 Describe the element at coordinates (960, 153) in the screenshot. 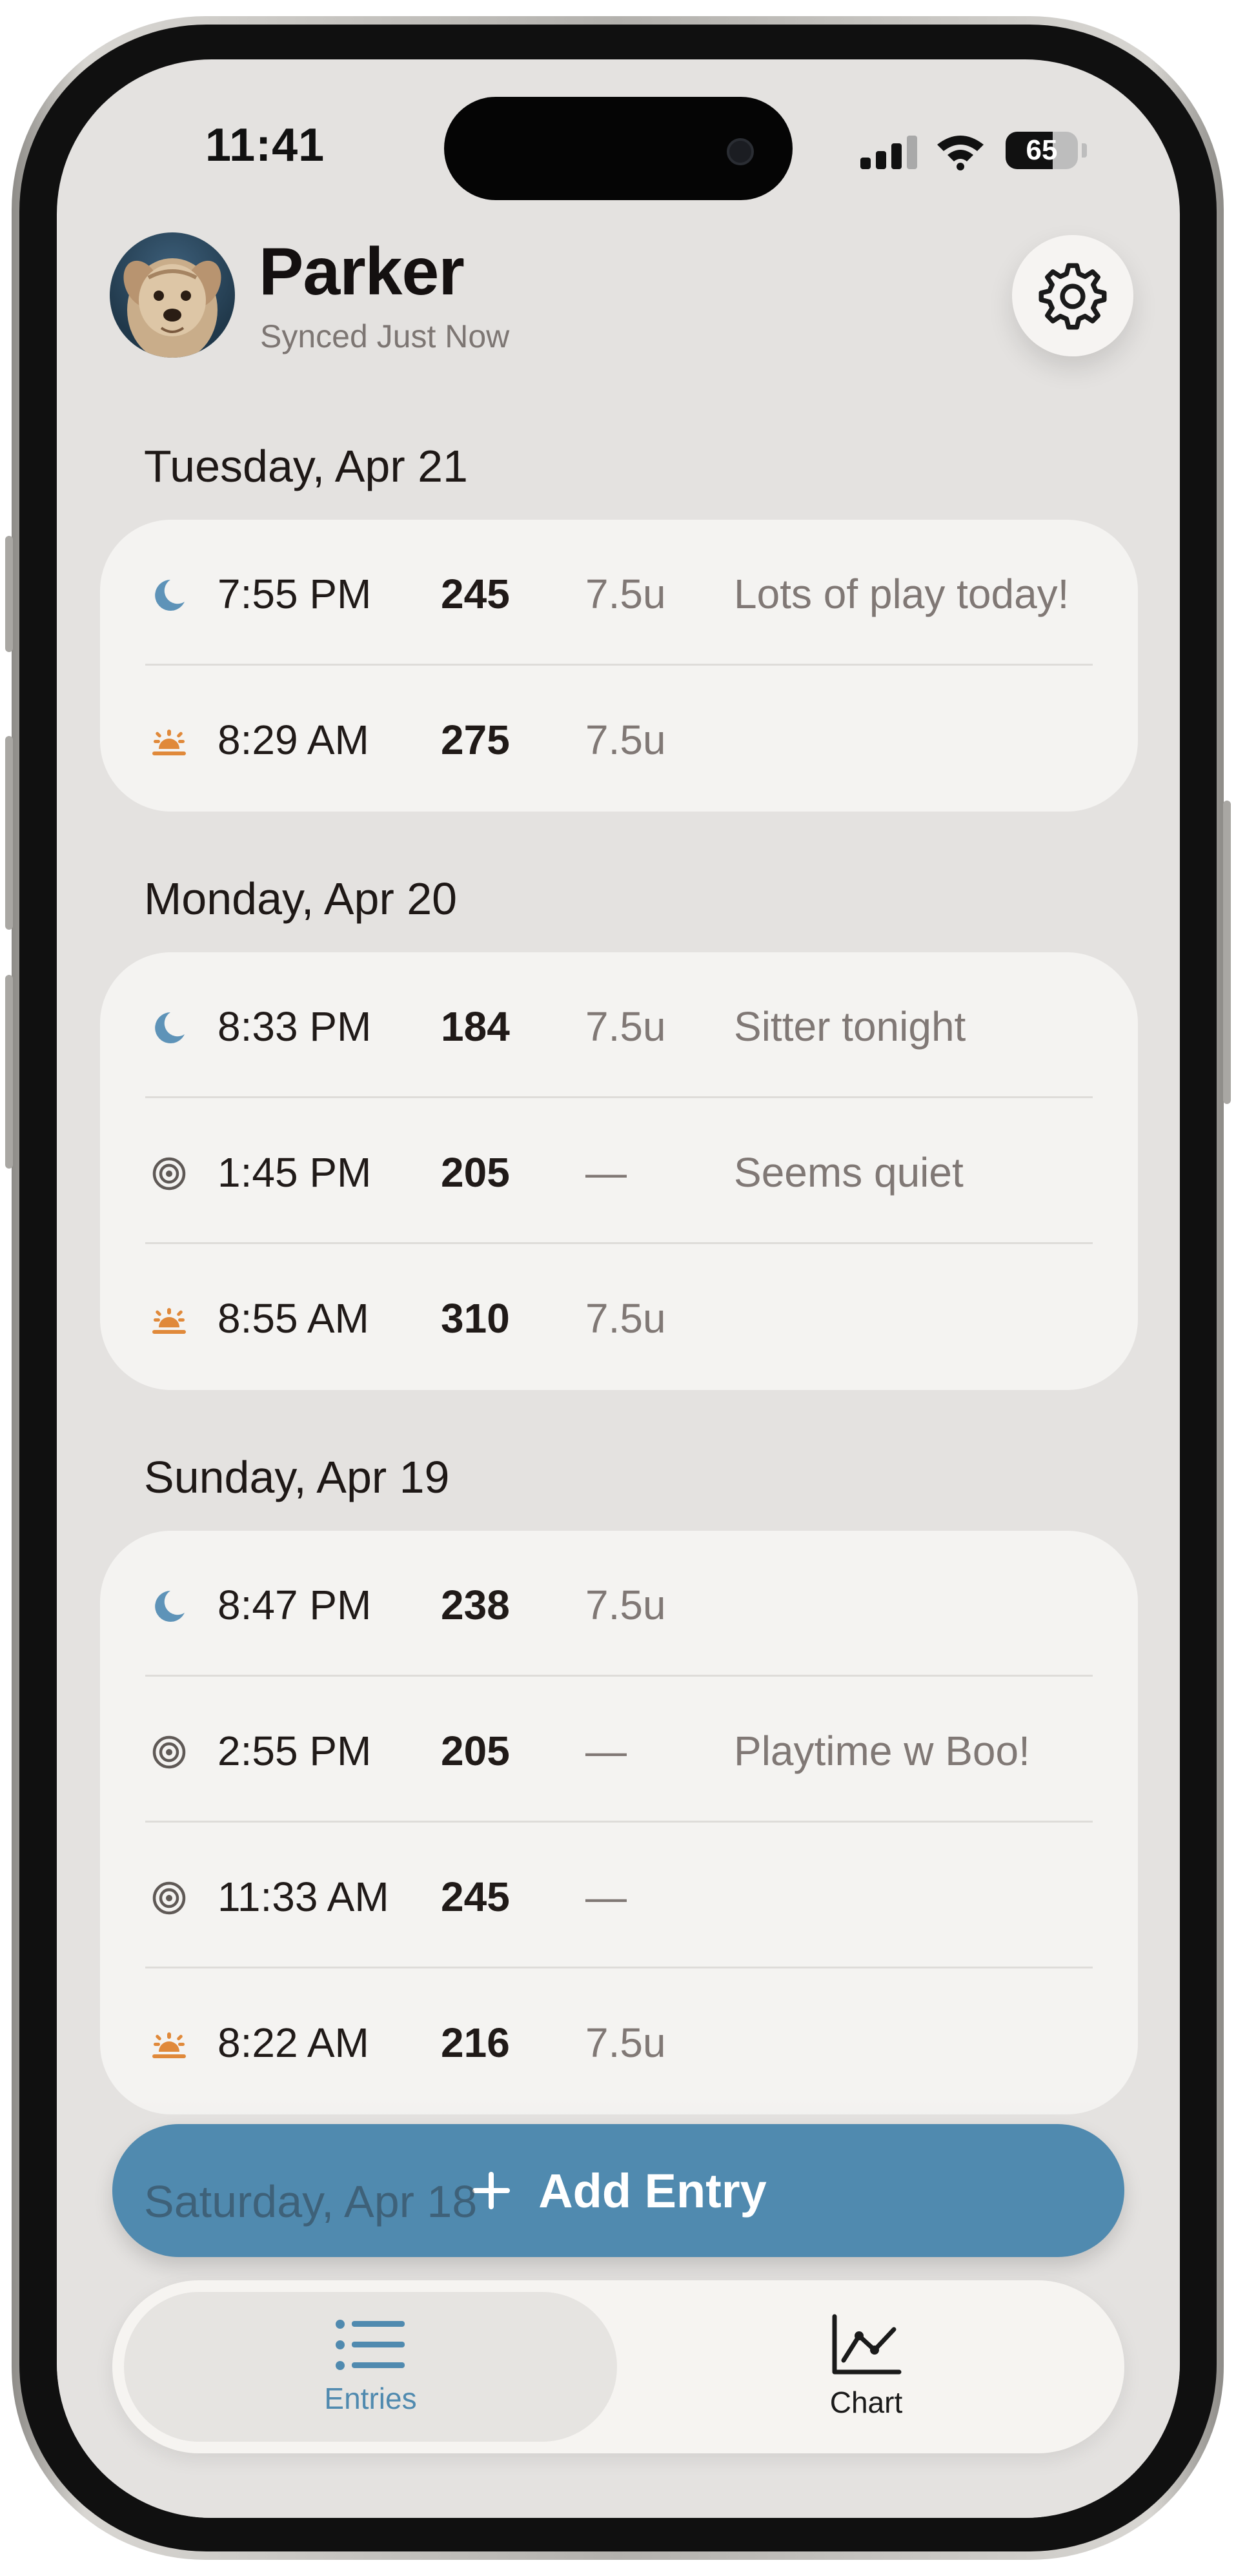

I see `wifi-icon` at that location.